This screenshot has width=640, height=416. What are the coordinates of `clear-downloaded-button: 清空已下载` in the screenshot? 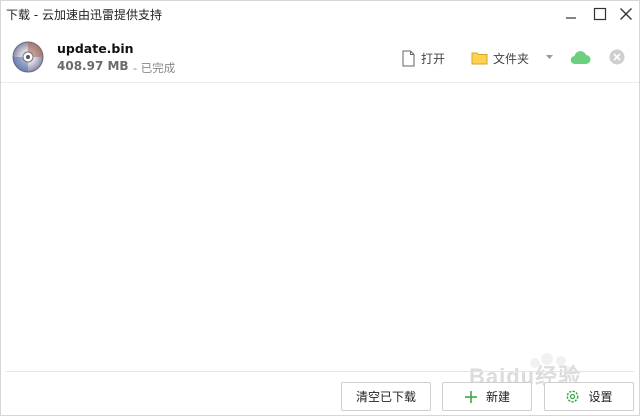 It's located at (386, 396).